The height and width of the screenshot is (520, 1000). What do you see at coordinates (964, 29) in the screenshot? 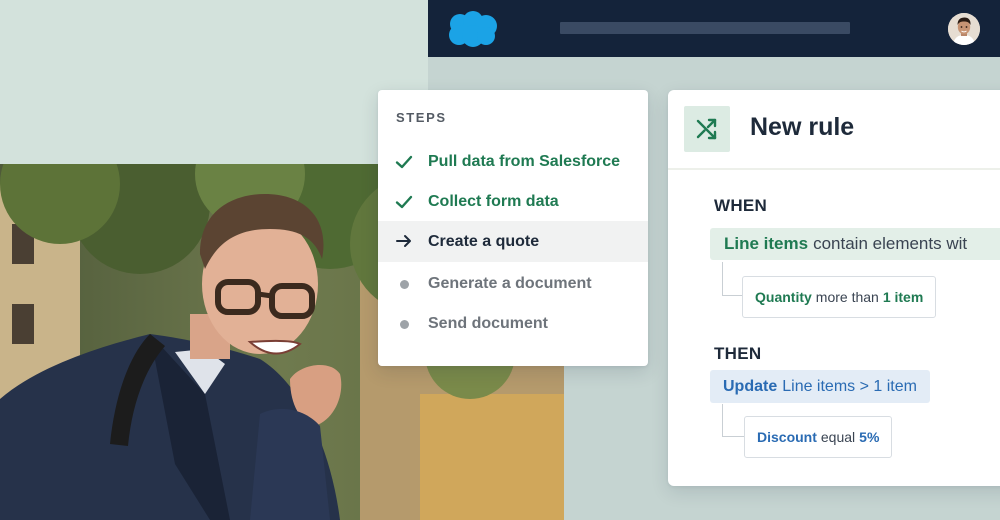
I see `user-avatar` at bounding box center [964, 29].